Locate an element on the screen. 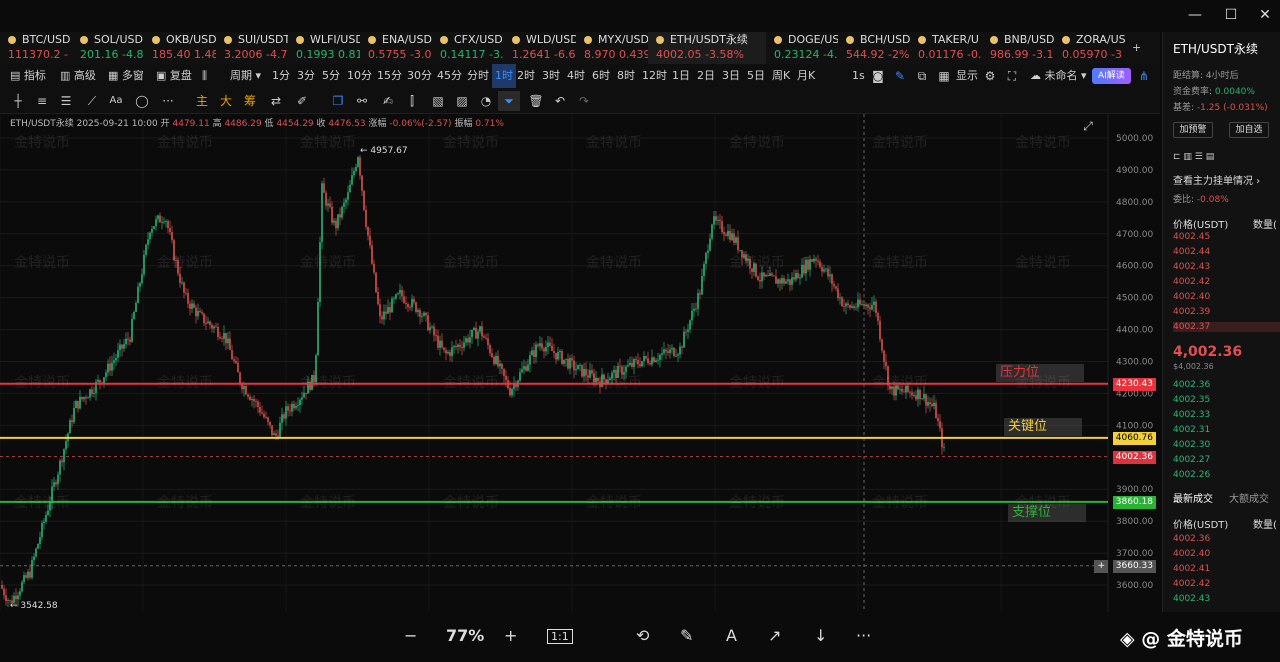  ticker-tab: ZORA/US 0.05970 -3 is located at coordinates (1090, 48).